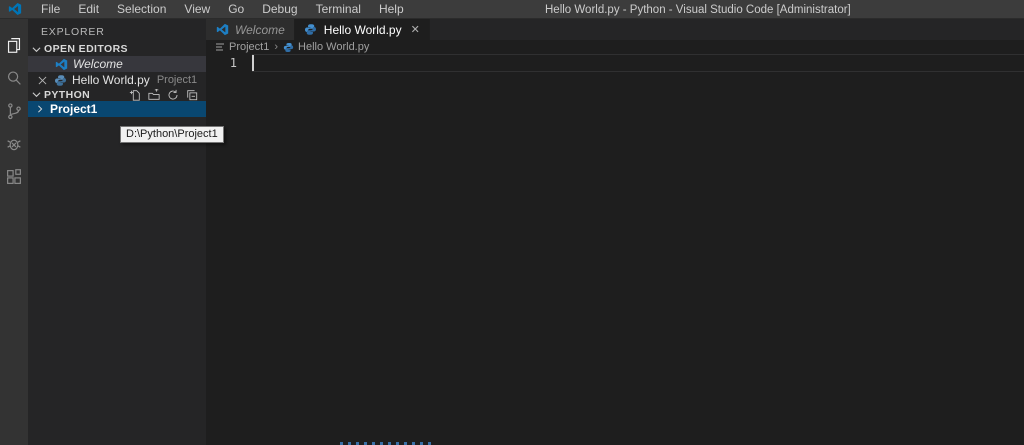 The height and width of the screenshot is (445, 1024). What do you see at coordinates (135, 95) in the screenshot?
I see `new-file-icon` at bounding box center [135, 95].